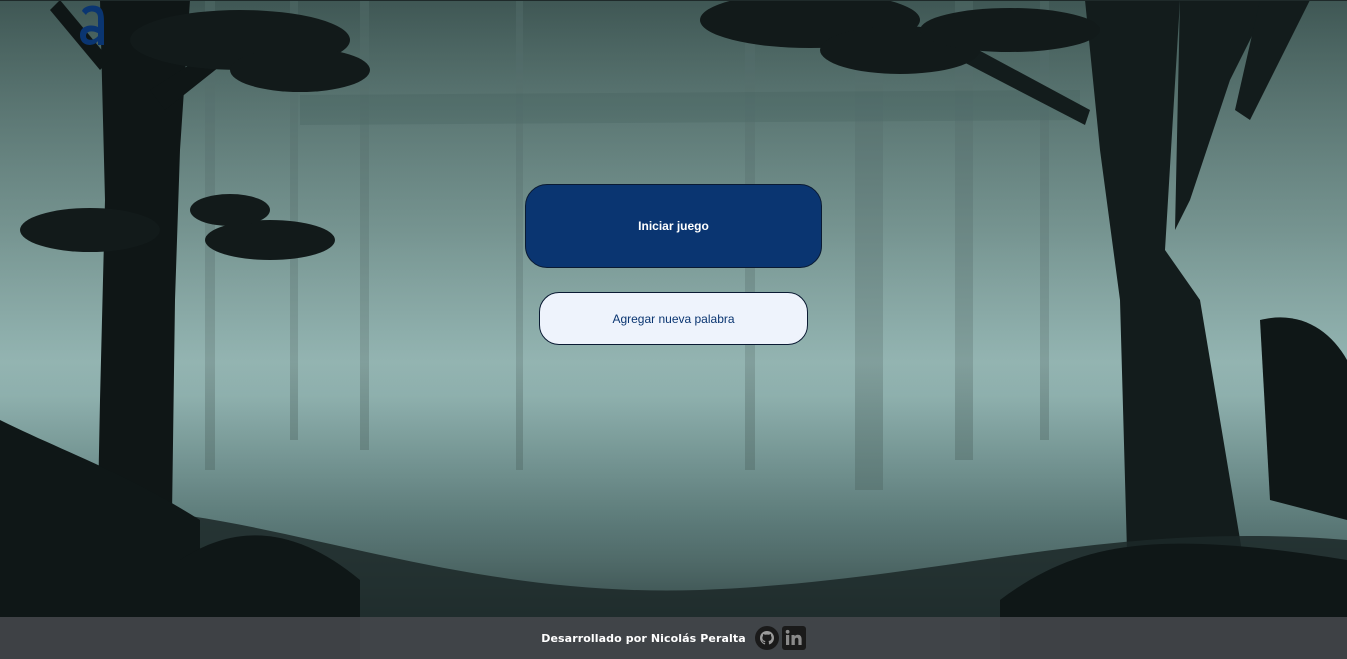  Describe the element at coordinates (673, 0) in the screenshot. I see `top-border` at that location.